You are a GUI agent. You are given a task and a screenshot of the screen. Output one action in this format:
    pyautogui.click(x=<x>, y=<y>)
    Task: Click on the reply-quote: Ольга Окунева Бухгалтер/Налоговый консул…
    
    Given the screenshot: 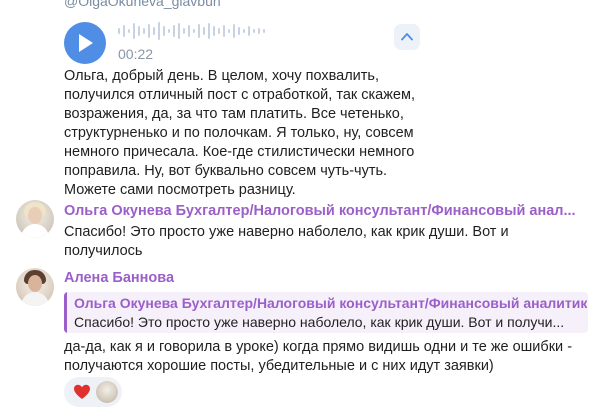 What is the action you would take?
    pyautogui.click(x=326, y=312)
    